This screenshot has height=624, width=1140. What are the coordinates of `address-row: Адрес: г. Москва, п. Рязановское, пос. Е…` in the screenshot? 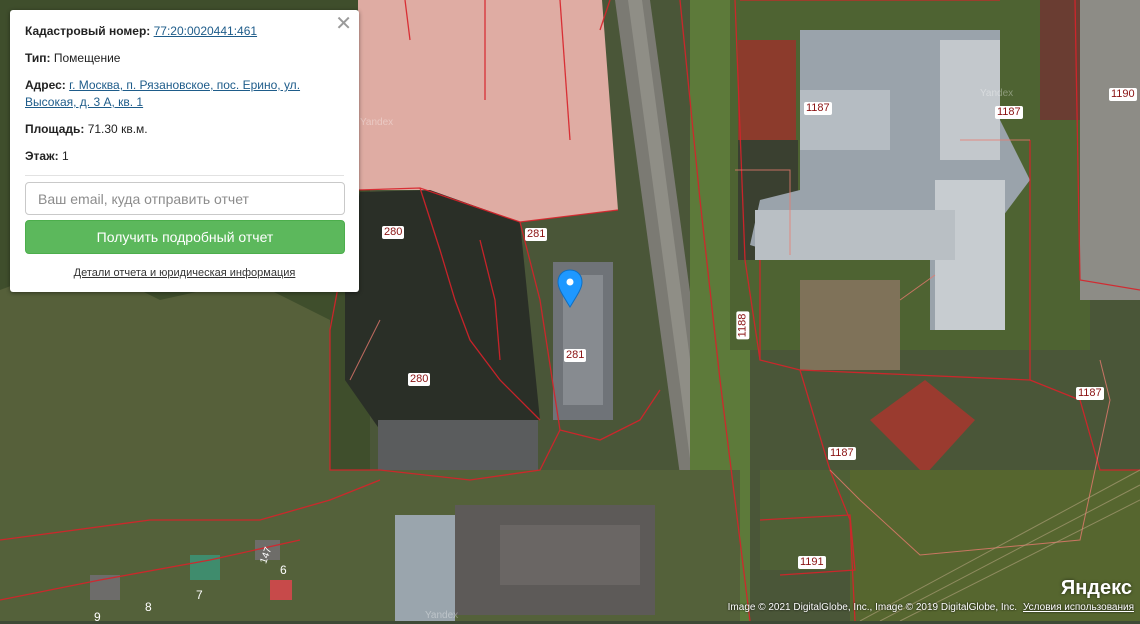 It's located at (184, 94).